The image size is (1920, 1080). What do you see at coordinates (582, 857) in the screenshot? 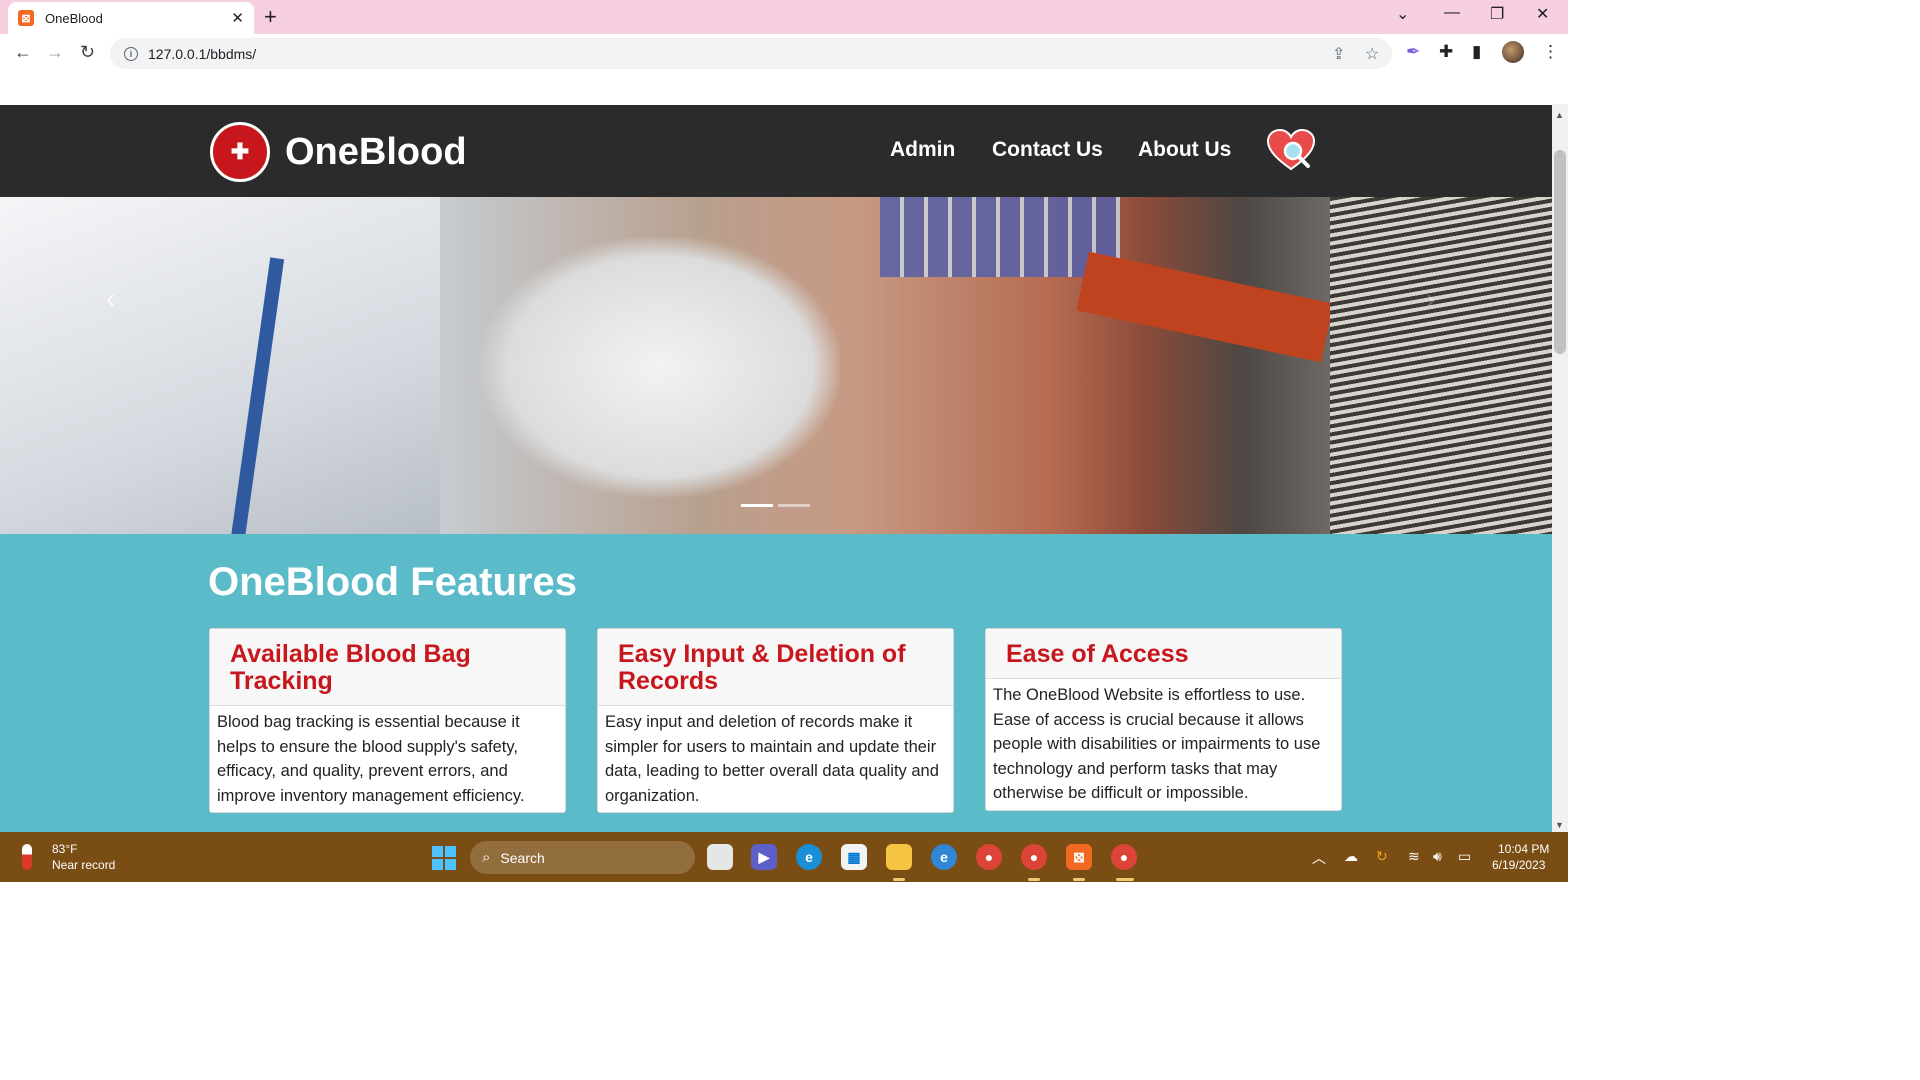
I see `taskbar-search: ⌕ Search` at bounding box center [582, 857].